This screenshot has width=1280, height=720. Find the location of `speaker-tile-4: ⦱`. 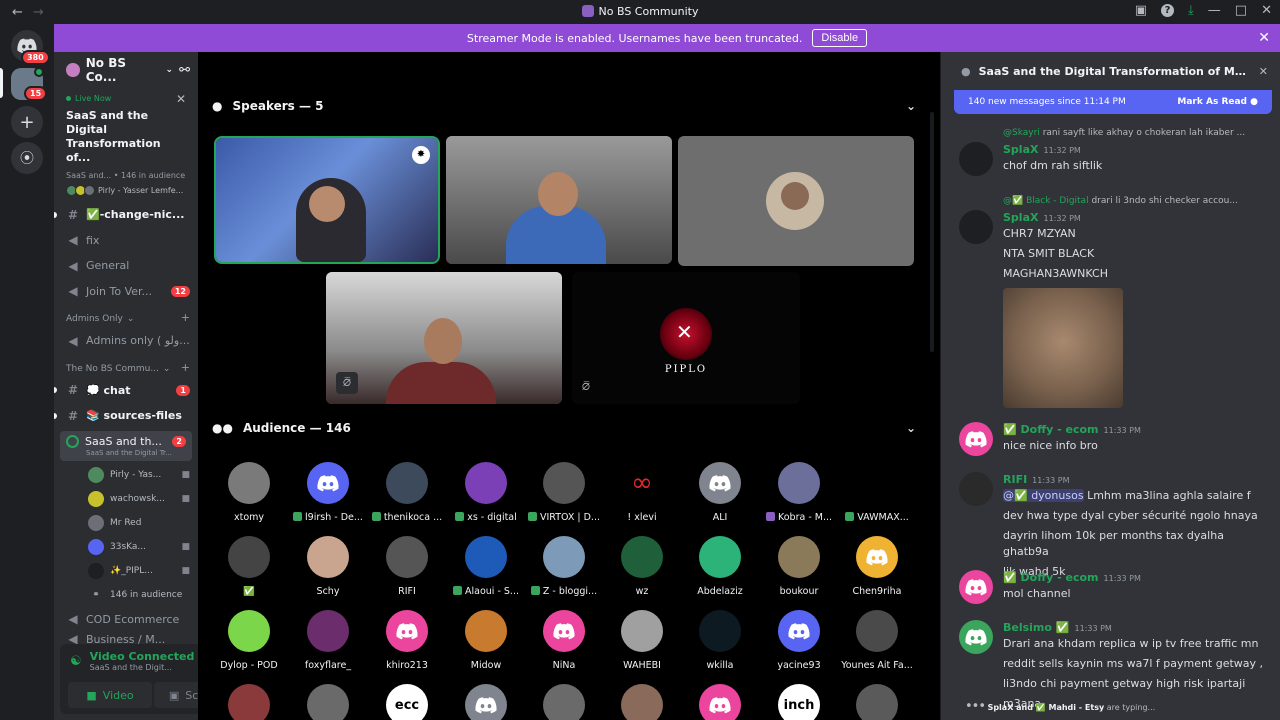

speaker-tile-4: ⦱ is located at coordinates (444, 338).